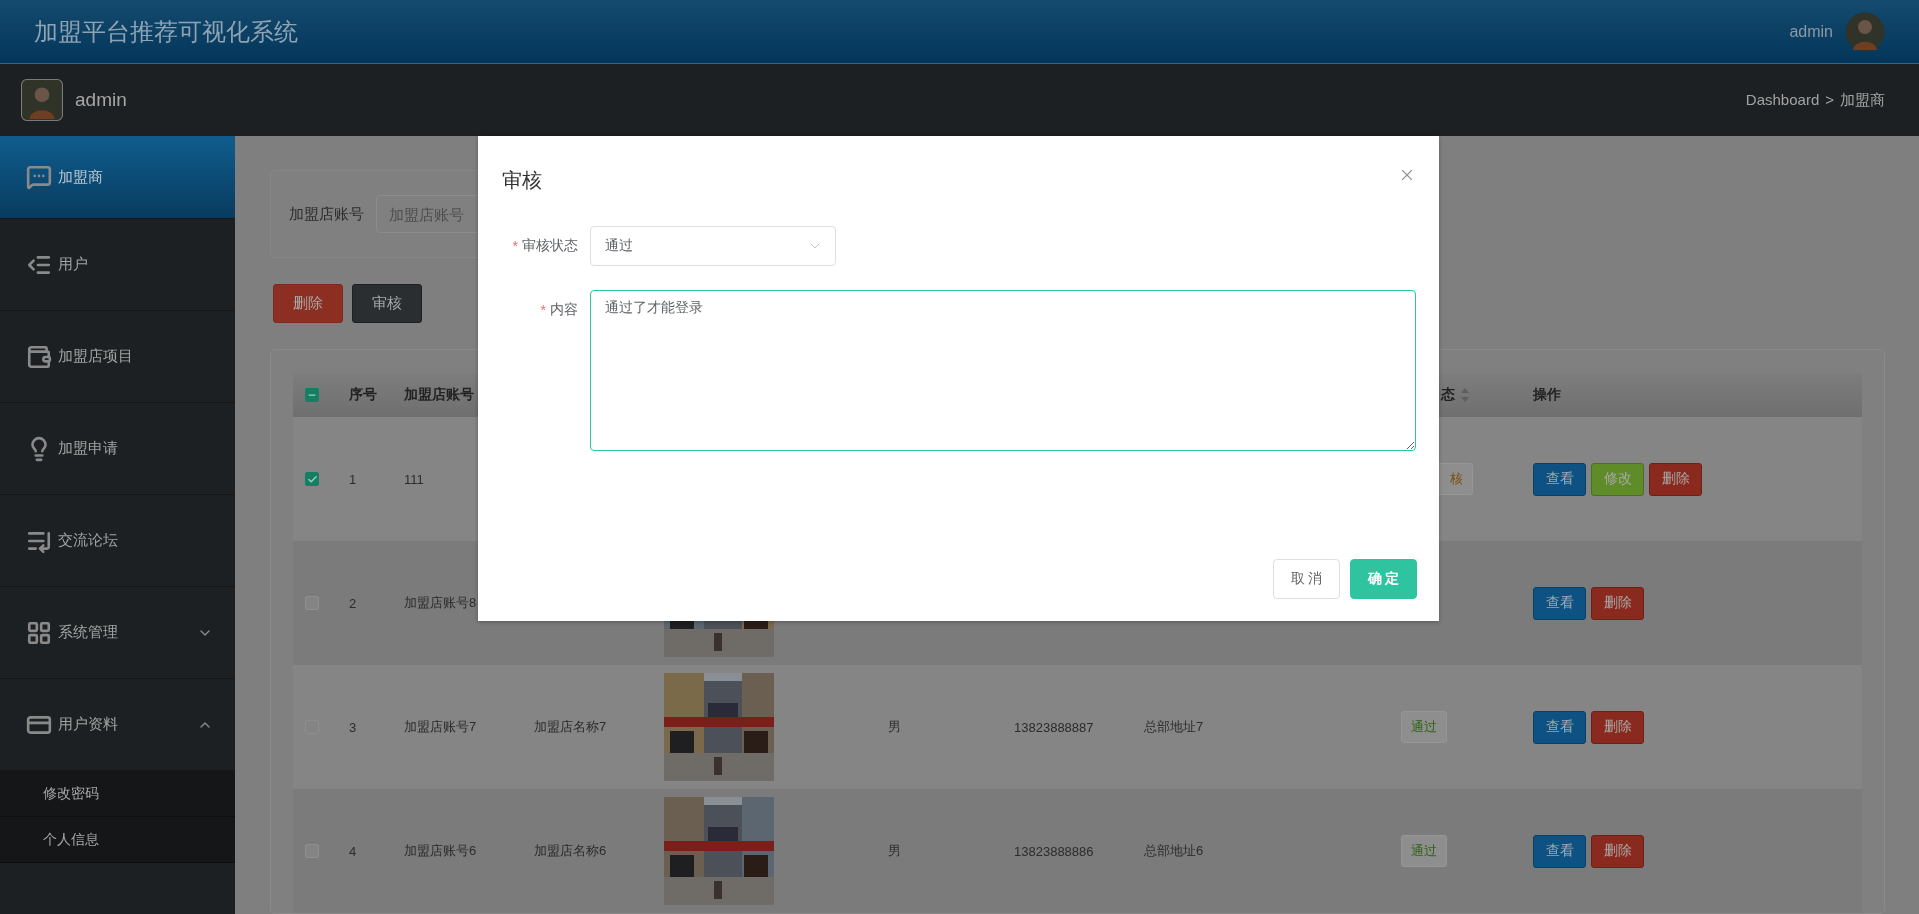 This screenshot has height=914, width=1919. Describe the element at coordinates (39, 356) in the screenshot. I see `wallet-icon` at that location.